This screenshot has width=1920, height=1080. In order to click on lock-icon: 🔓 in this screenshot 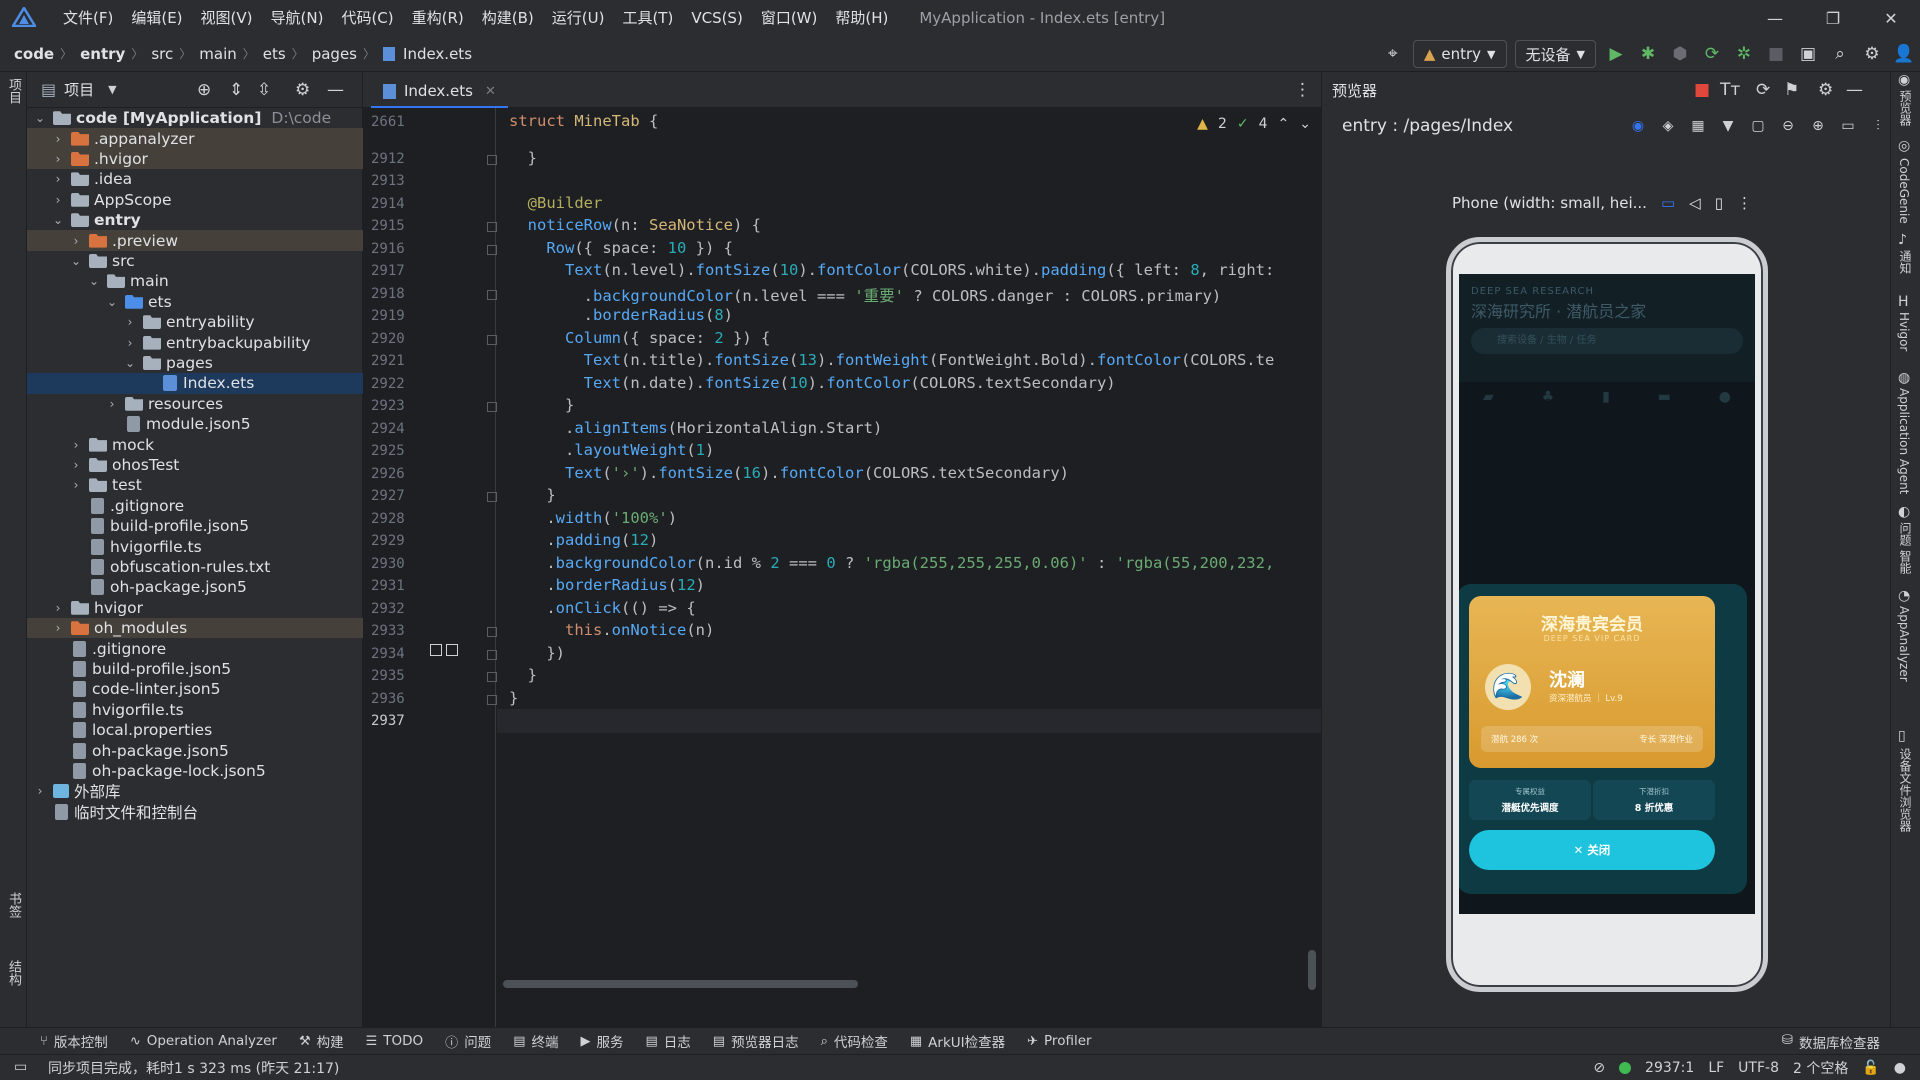, I will do `click(1870, 1068)`.